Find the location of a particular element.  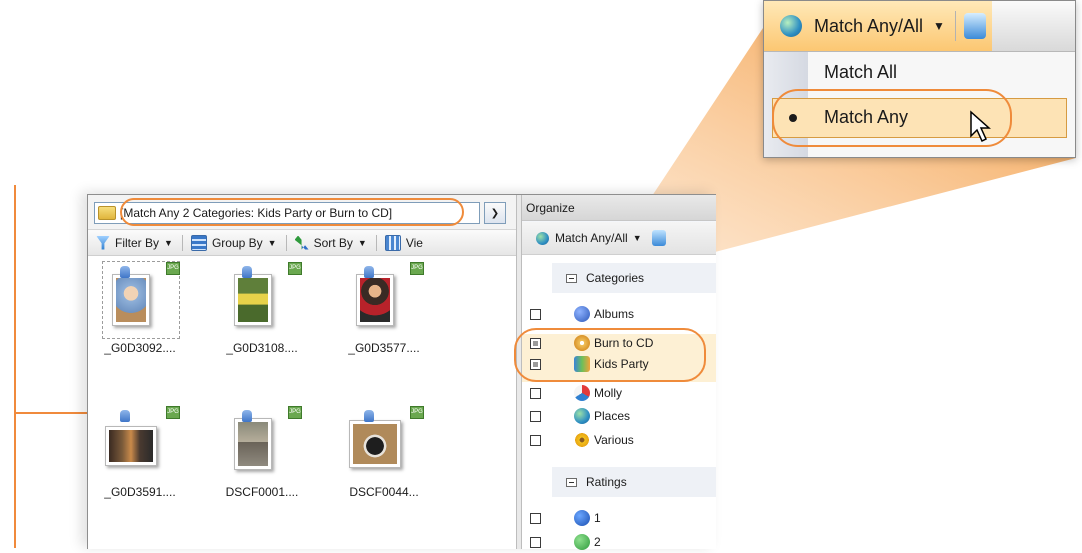

filter-icon is located at coordinates (103, 242).